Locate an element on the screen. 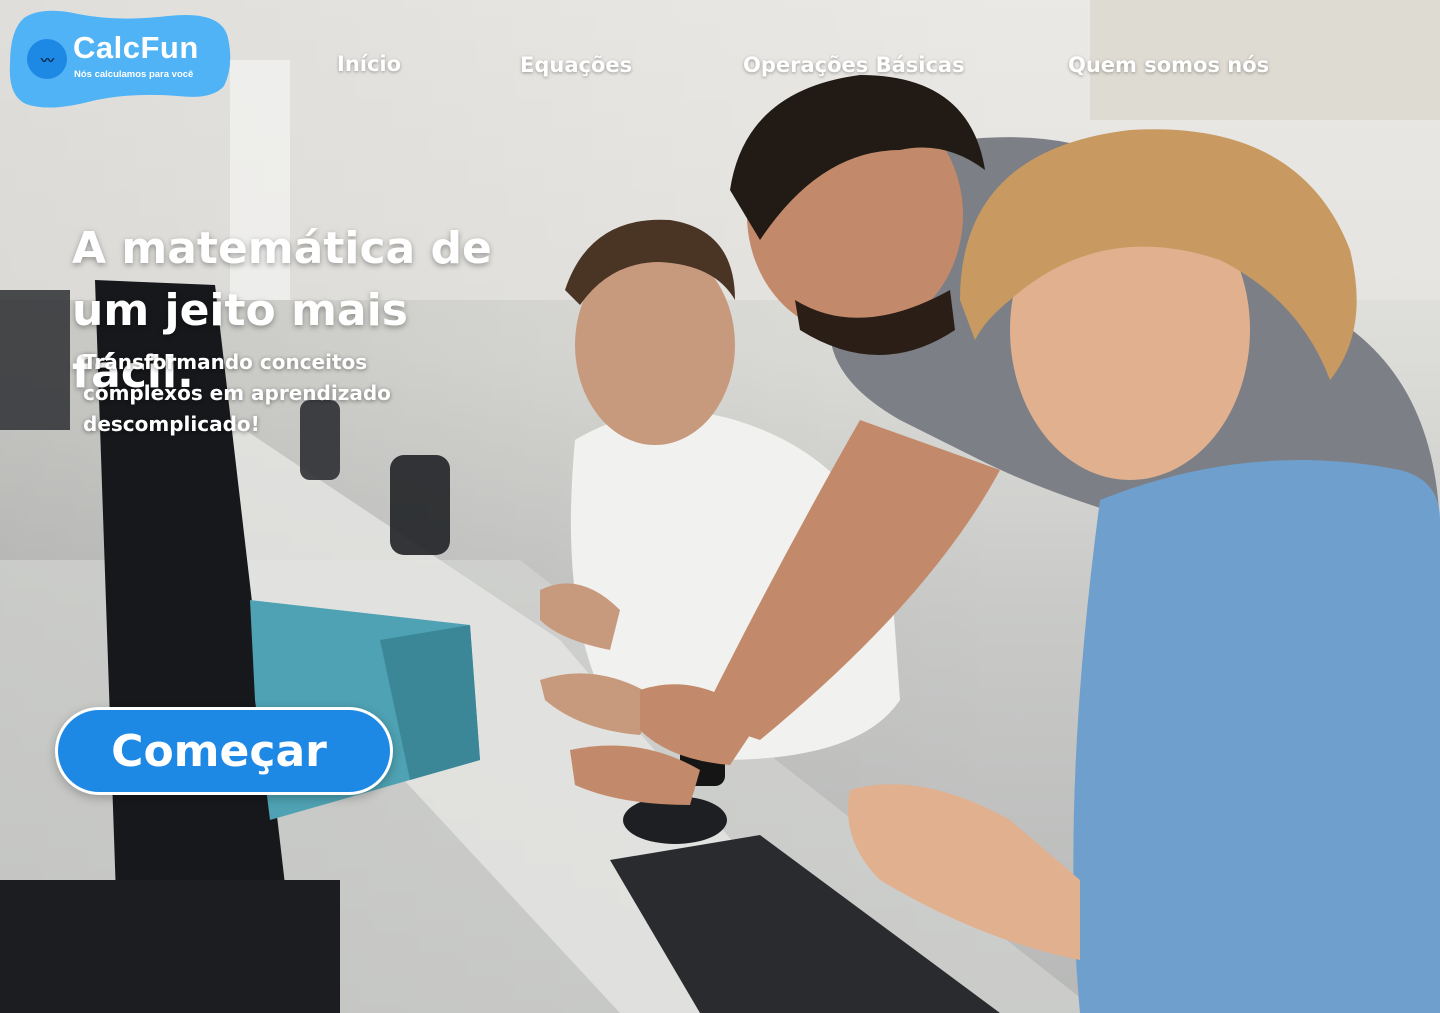 This screenshot has height=1013, width=1440. nav-link-inicio: Início is located at coordinates (369, 64).